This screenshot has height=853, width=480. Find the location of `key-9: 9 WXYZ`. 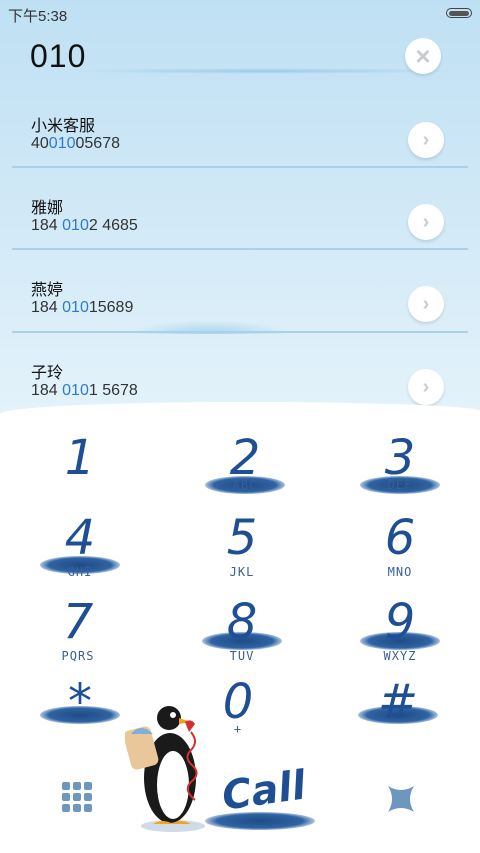

key-9: 9 WXYZ is located at coordinates (400, 632).